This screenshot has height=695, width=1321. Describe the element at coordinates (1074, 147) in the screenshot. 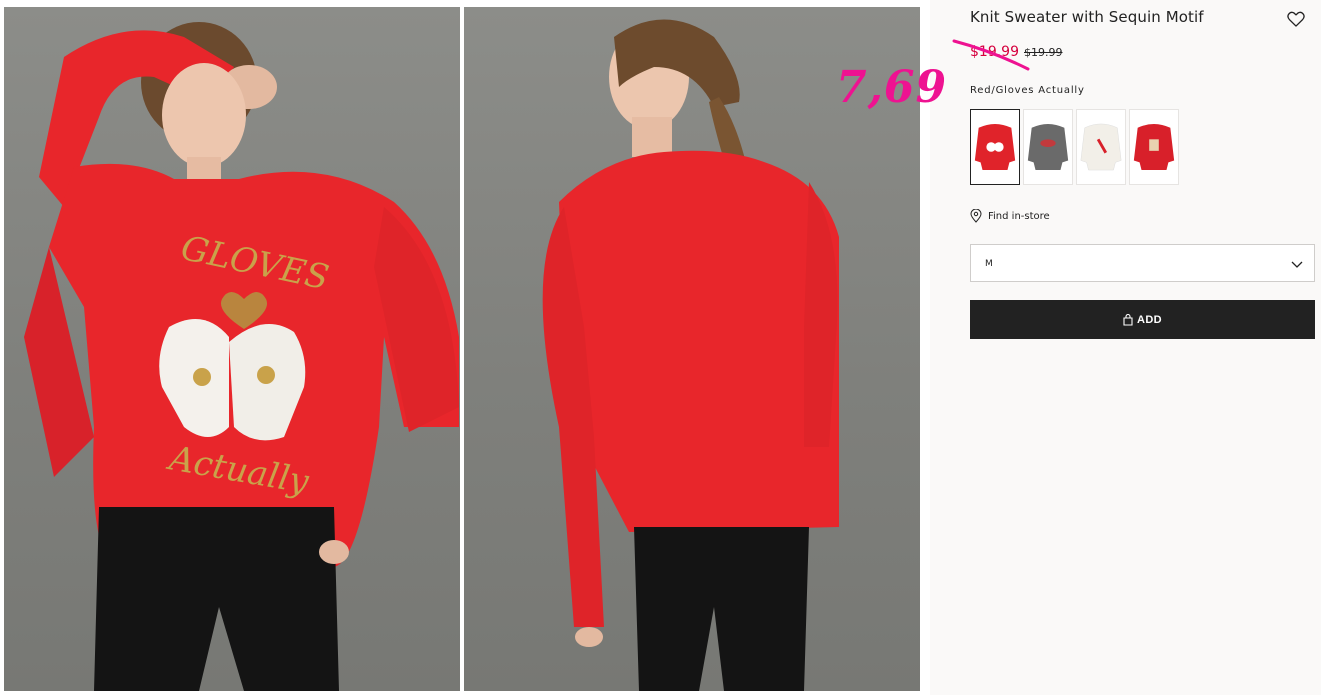

I see `color-swatches` at that location.